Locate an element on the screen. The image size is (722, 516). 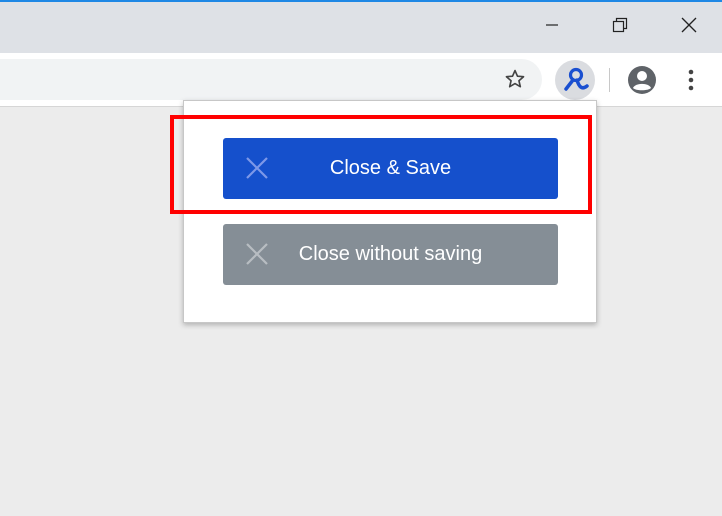
star-outline-icon is located at coordinates (515, 78).